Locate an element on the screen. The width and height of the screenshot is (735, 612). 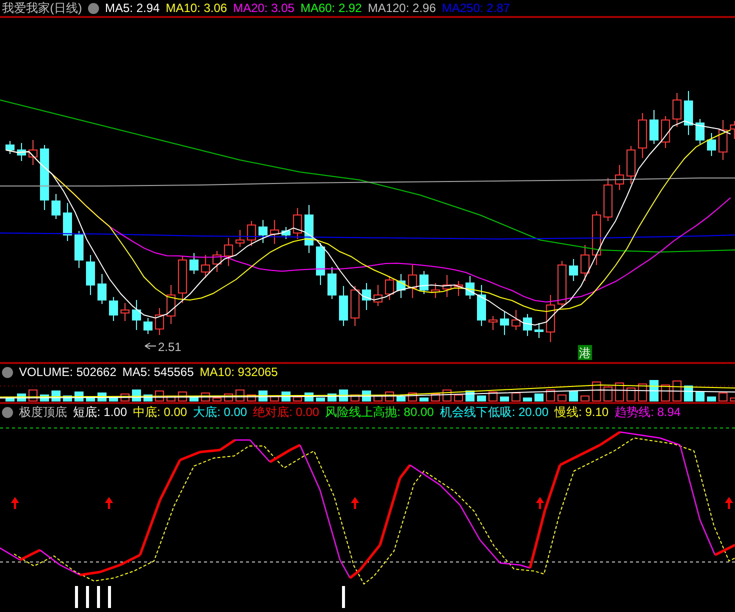
legend-item: MA10: 932065 is located at coordinates (239, 372).